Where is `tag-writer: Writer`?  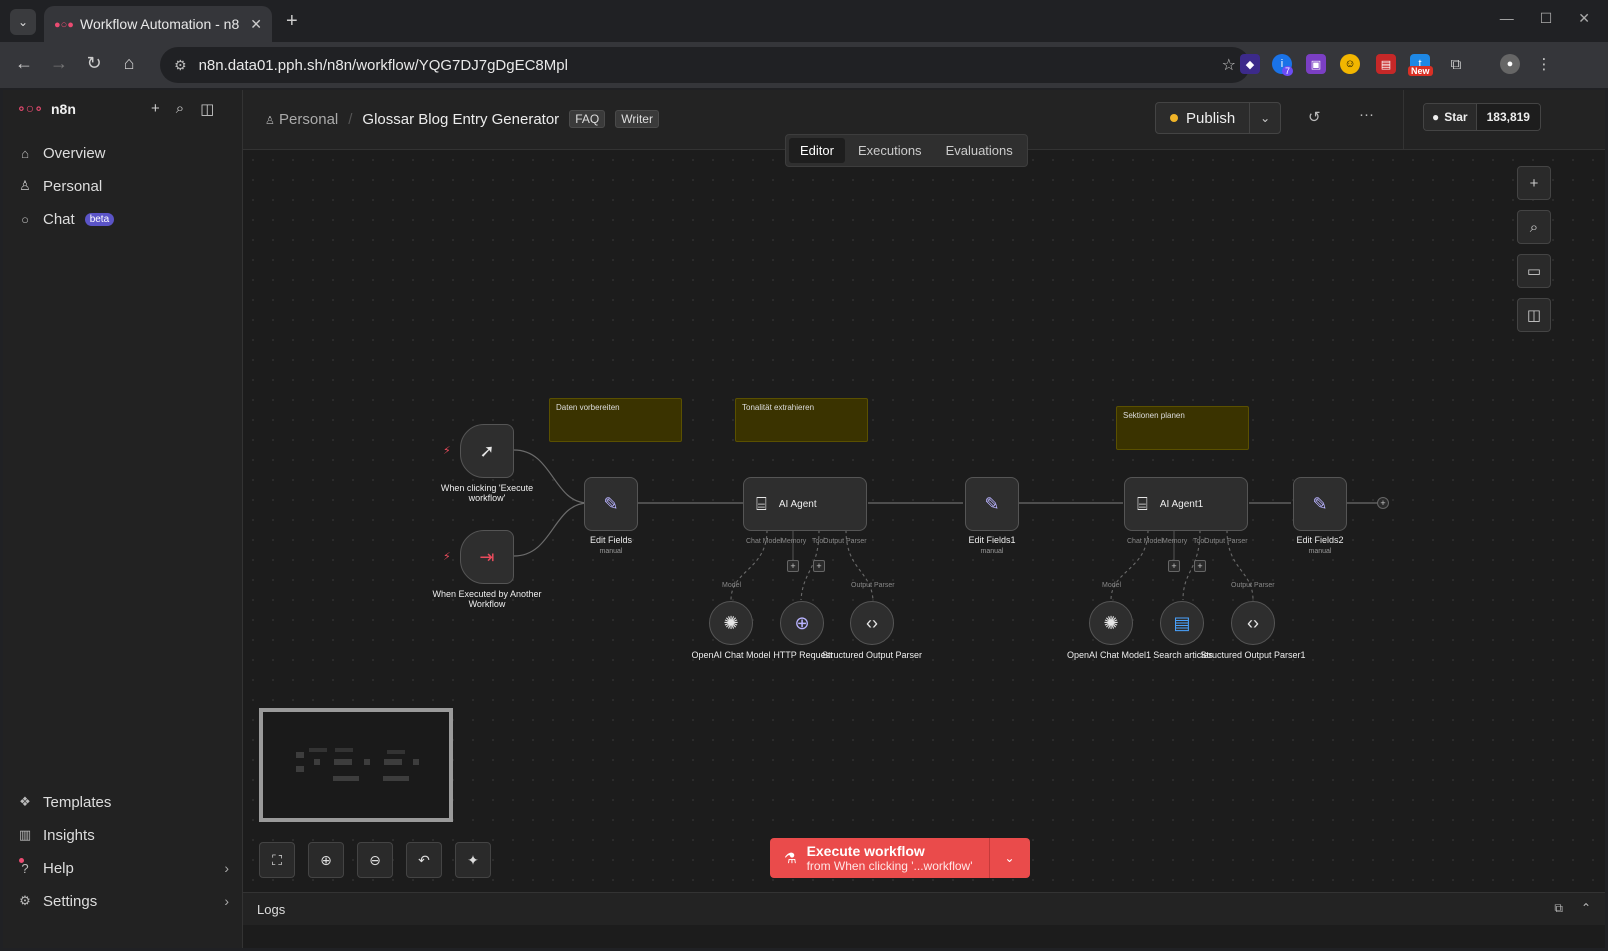
tag-writer: Writer is located at coordinates (637, 119).